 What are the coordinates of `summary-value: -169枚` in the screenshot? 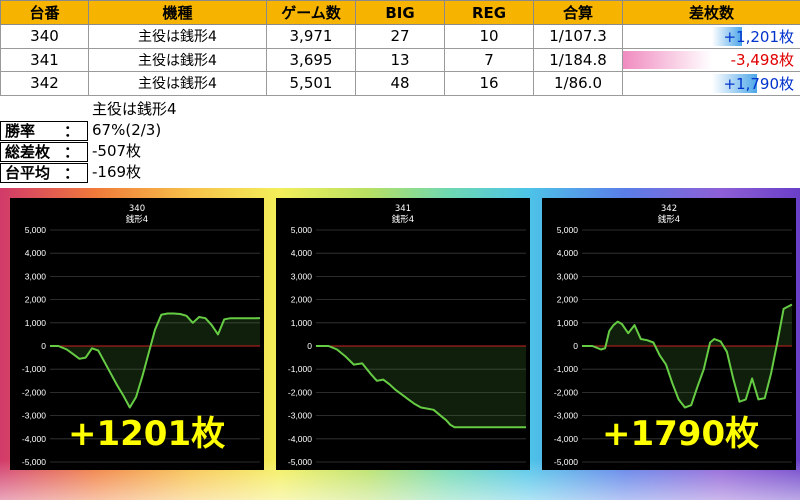 It's located at (117, 172).